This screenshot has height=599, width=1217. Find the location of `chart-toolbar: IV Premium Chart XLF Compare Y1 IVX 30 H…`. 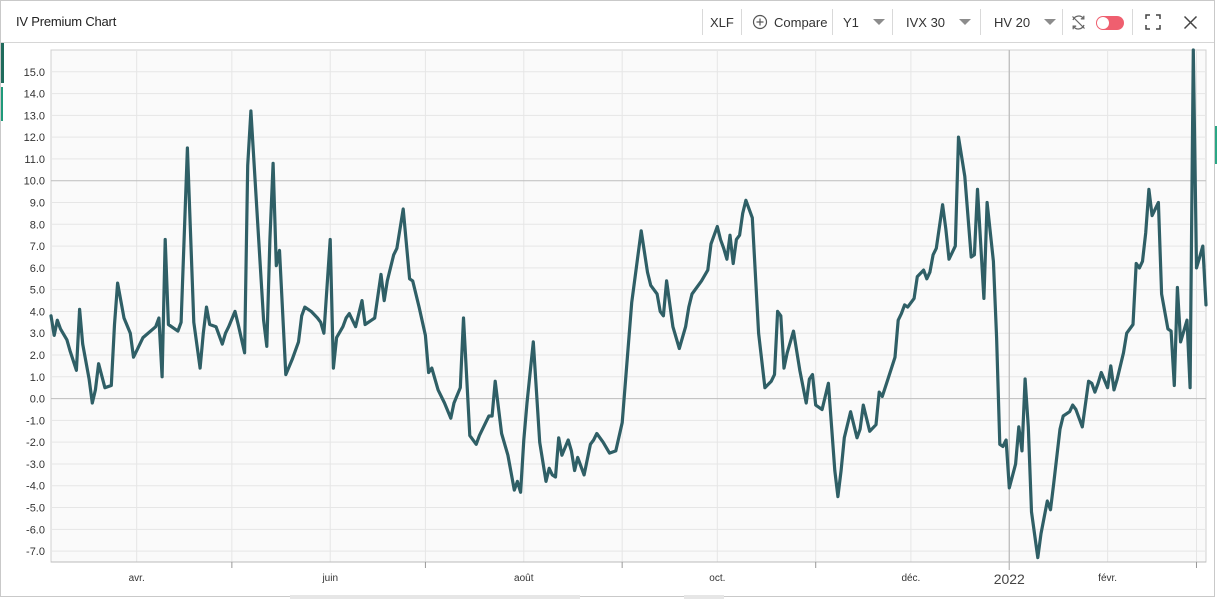

chart-toolbar: IV Premium Chart XLF Compare Y1 IVX 30 H… is located at coordinates (607, 22).